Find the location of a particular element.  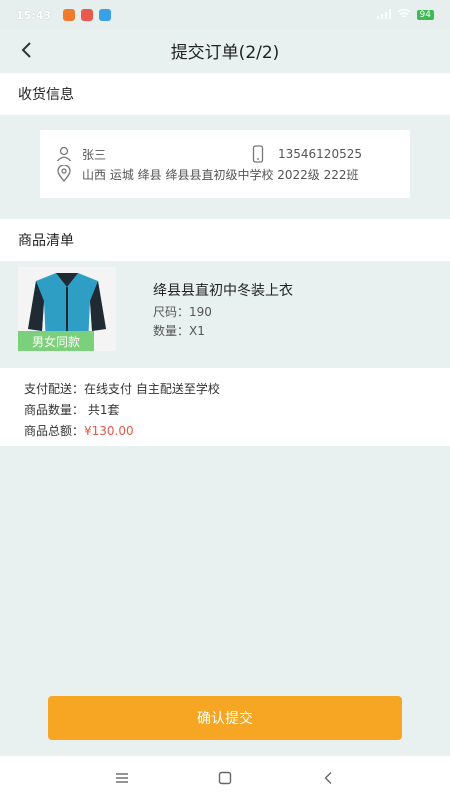

back-button is located at coordinates (26, 50).